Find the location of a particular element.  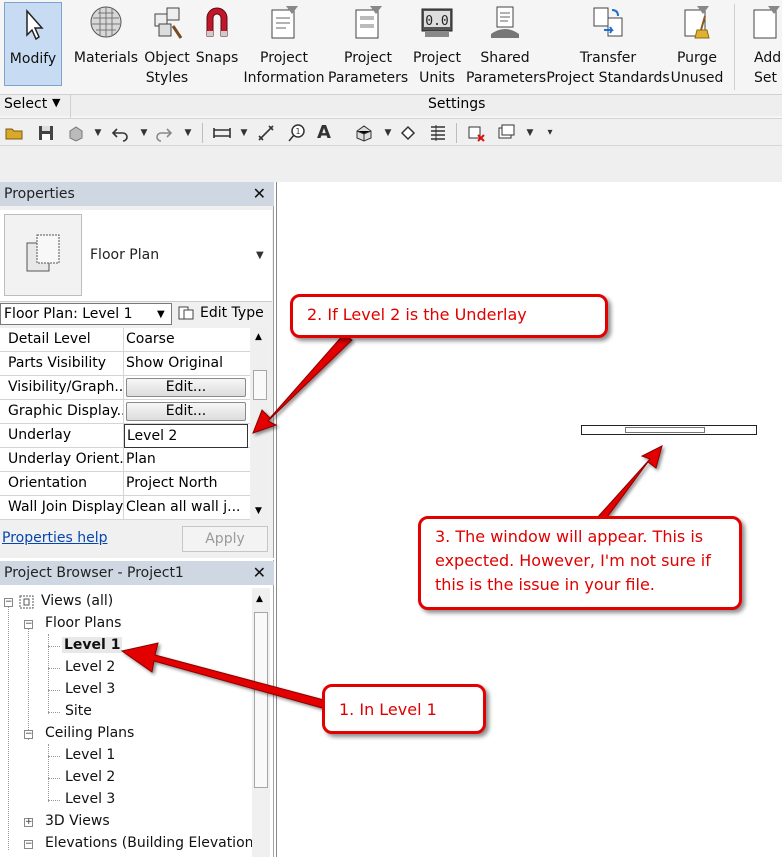

modify-button: Modify is located at coordinates (33, 44).